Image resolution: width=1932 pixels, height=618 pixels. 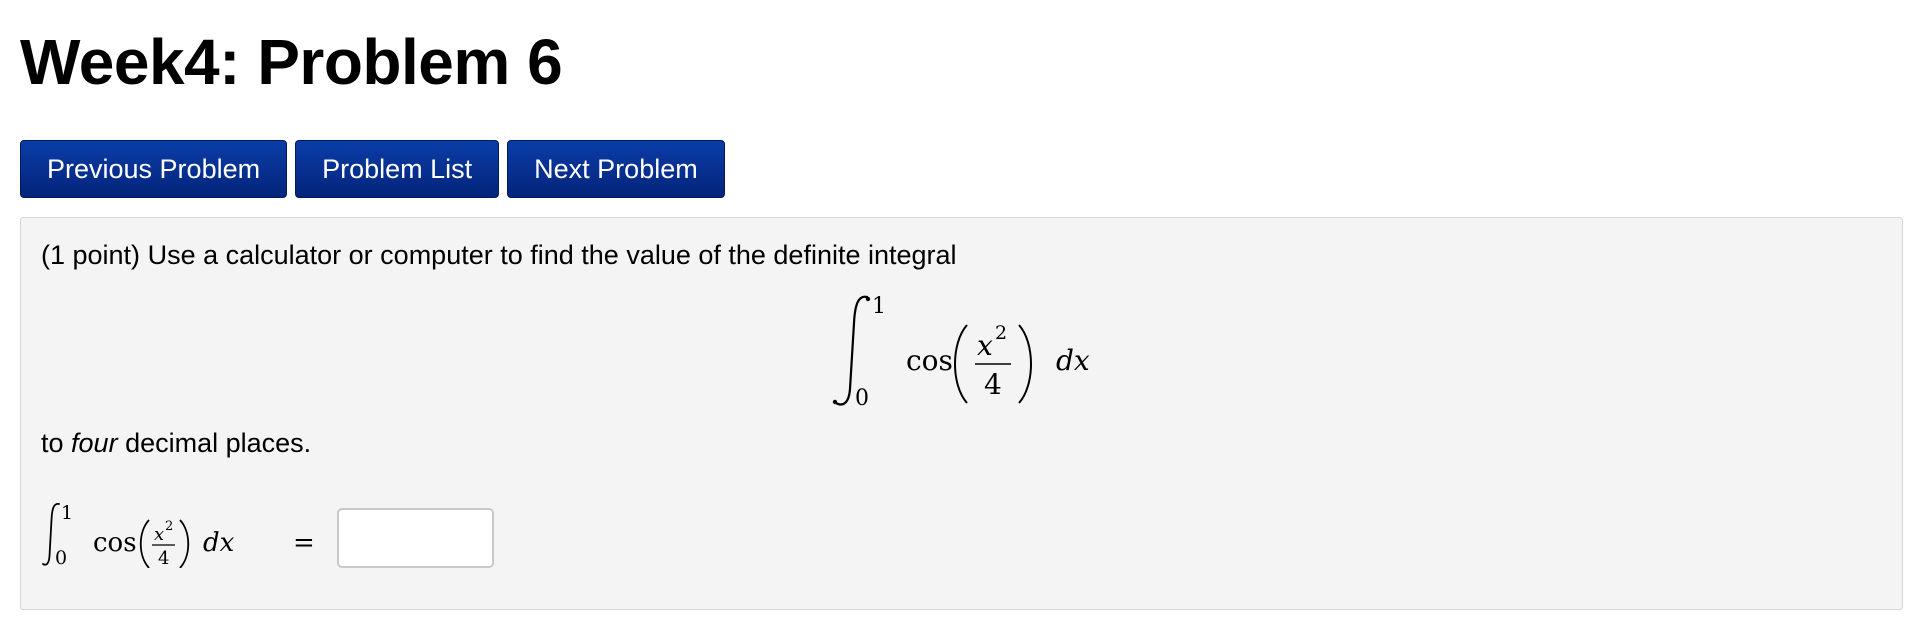 I want to click on integral-sign-bottom-dot, so click(x=835, y=402).